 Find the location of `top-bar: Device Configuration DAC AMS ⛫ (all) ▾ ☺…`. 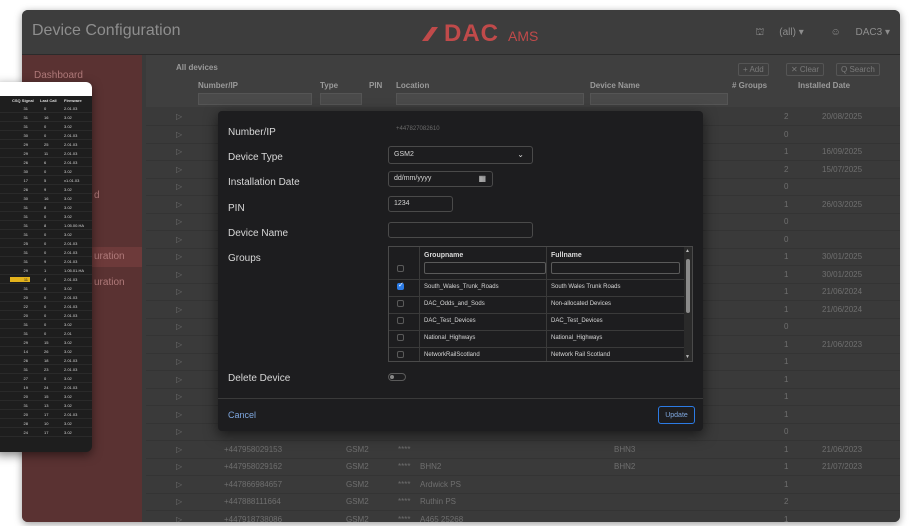

top-bar: Device Configuration DAC AMS ⛫ (all) ▾ ☺… is located at coordinates (461, 32).